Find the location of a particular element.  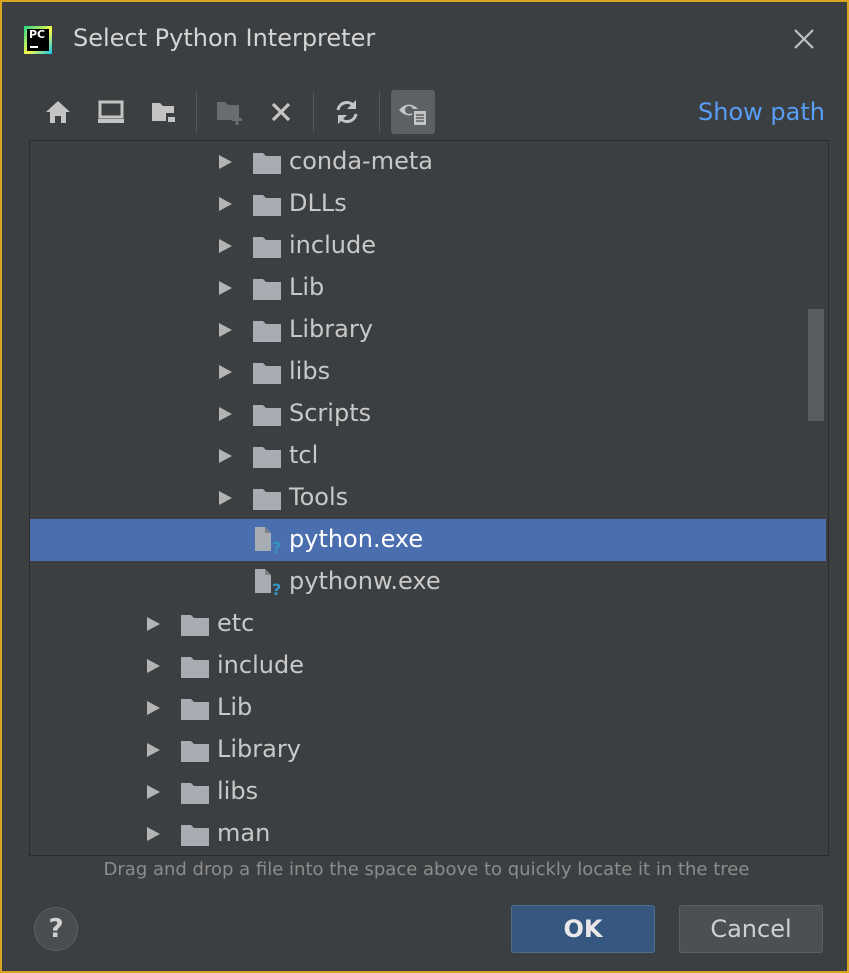

pycharm-logo-icon: PC is located at coordinates (38, 40).